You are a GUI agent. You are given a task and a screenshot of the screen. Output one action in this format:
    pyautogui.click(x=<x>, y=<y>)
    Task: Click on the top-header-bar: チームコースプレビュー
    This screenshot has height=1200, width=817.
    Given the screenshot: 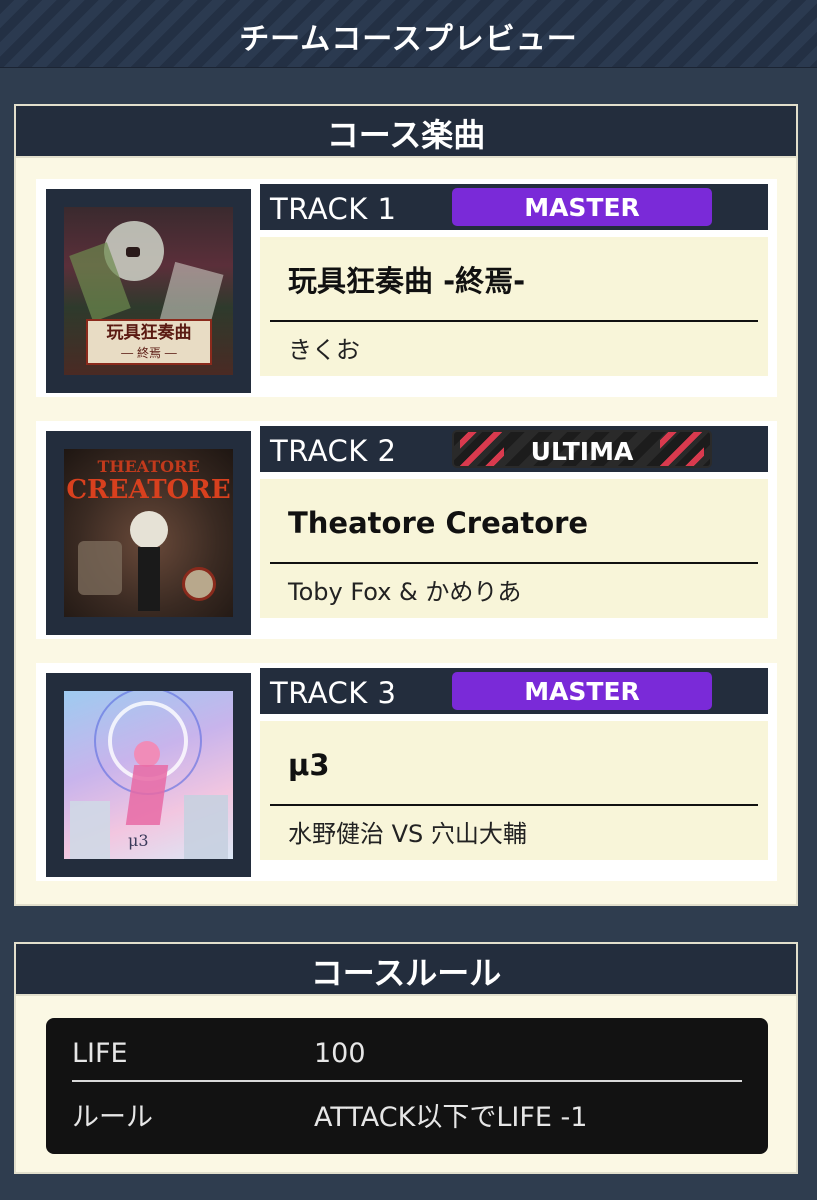 What is the action you would take?
    pyautogui.click(x=408, y=34)
    